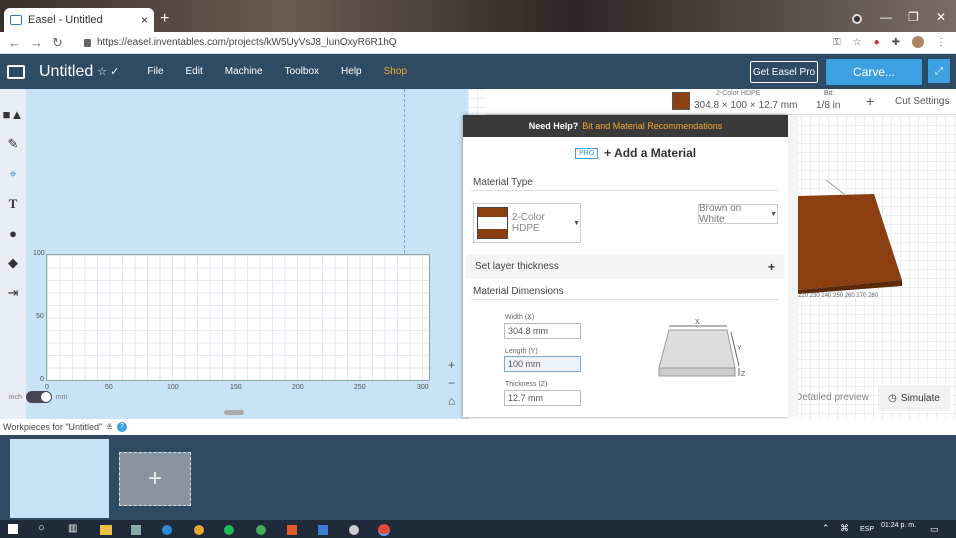  What do you see at coordinates (877, 42) in the screenshot?
I see `extension-shield-icon: ●` at bounding box center [877, 42].